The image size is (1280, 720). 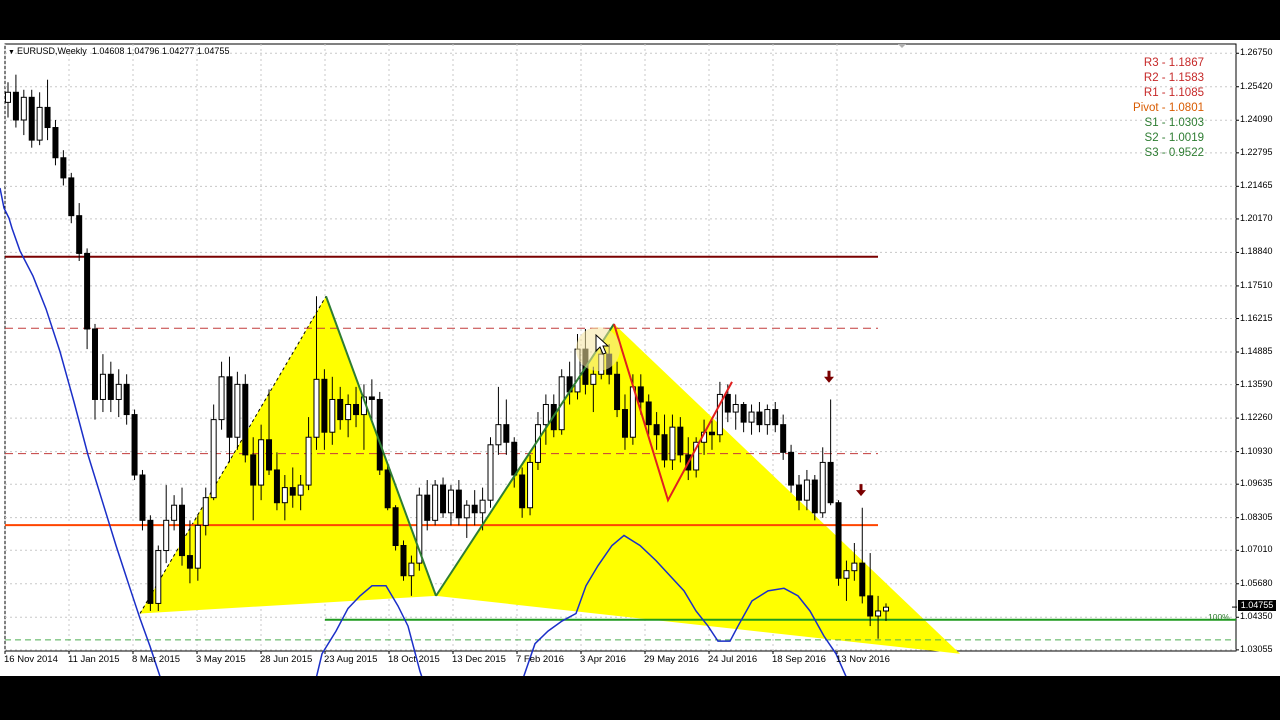 I want to click on y-tick-label: 1.16215, so click(x=1256, y=317).